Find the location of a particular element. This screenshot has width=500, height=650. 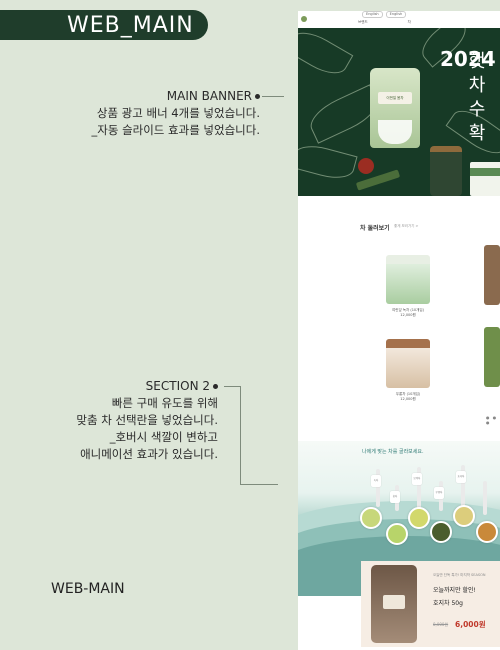

section-more-link: 좋게 보러가기 > is located at coordinates (406, 226).